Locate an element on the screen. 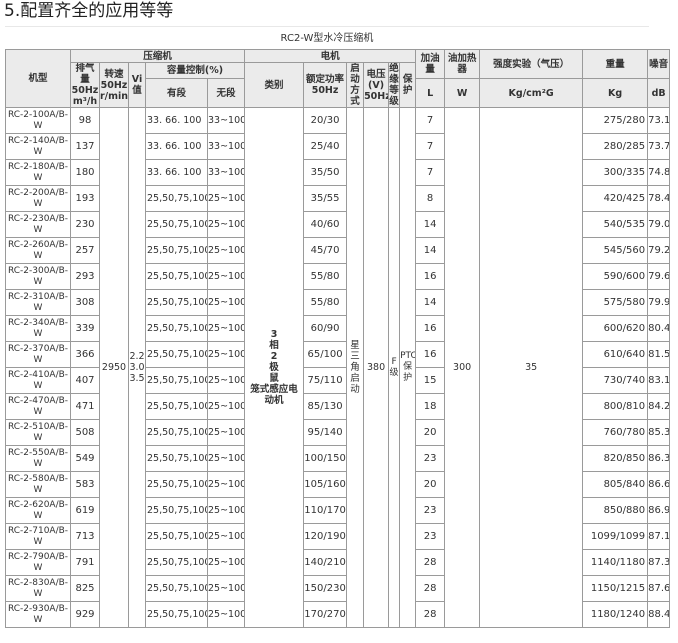  displacement-cell: 293 is located at coordinates (85, 276).